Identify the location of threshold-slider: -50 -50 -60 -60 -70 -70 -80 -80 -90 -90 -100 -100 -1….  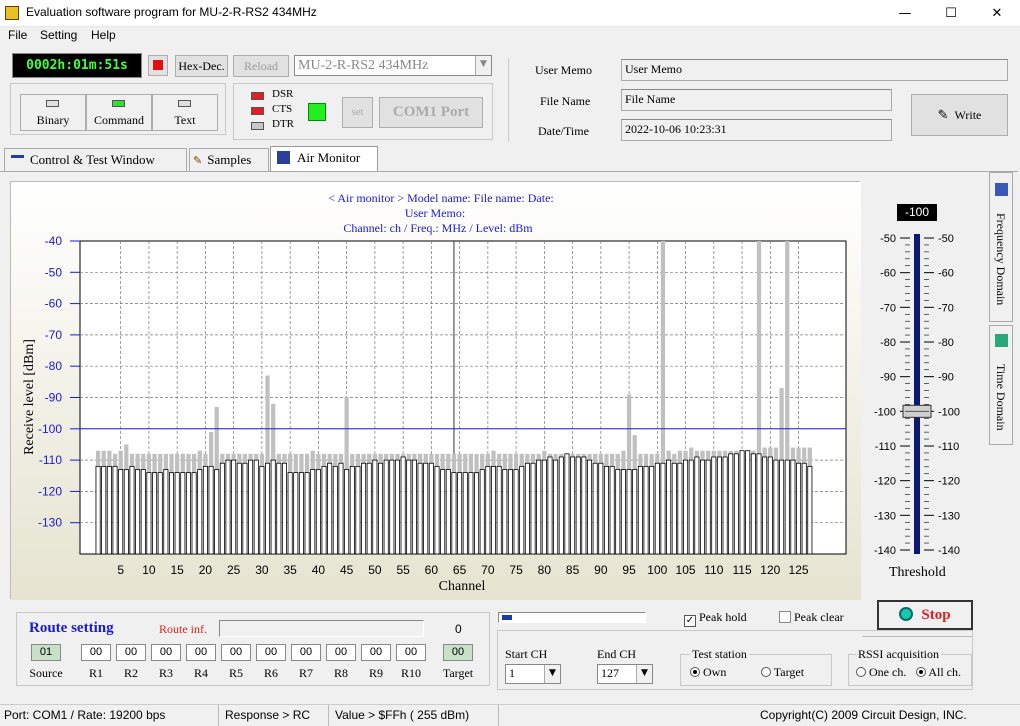
(920, 394).